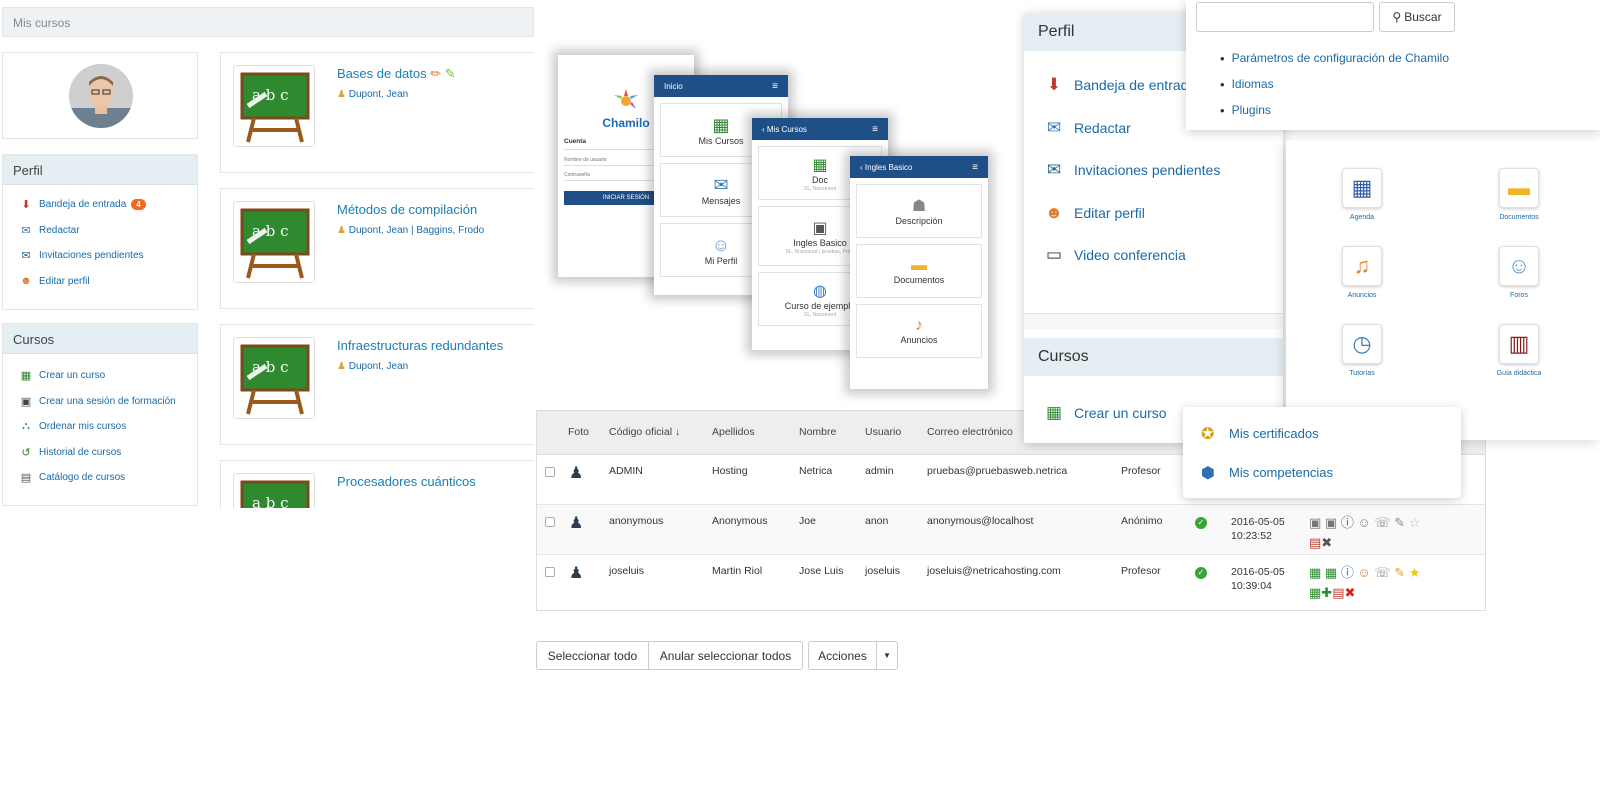  I want to click on menu-inbox: ⬇ Bandeja de entrada 4, so click(100, 205).